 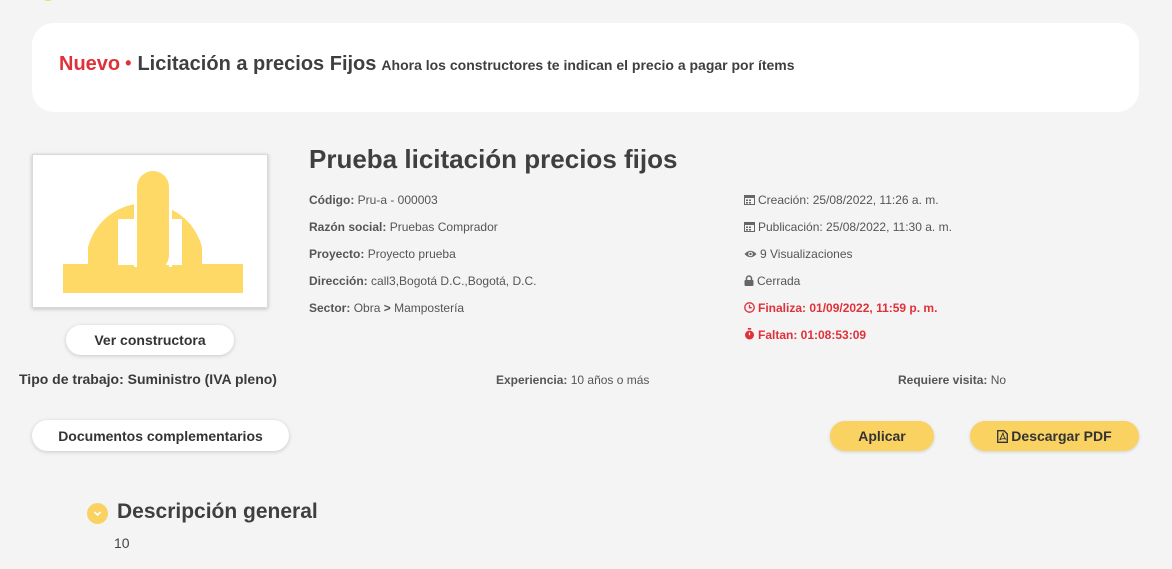 What do you see at coordinates (153, 232) in the screenshot?
I see `hard-hat-logo-icon` at bounding box center [153, 232].